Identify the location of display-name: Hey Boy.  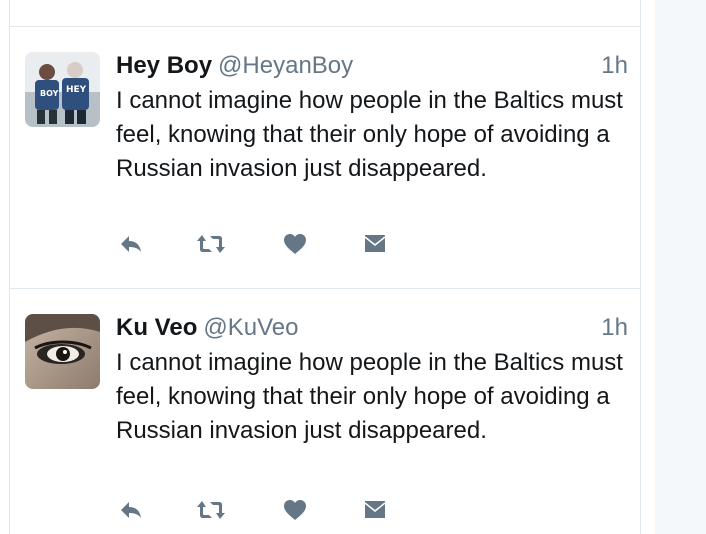
(164, 65).